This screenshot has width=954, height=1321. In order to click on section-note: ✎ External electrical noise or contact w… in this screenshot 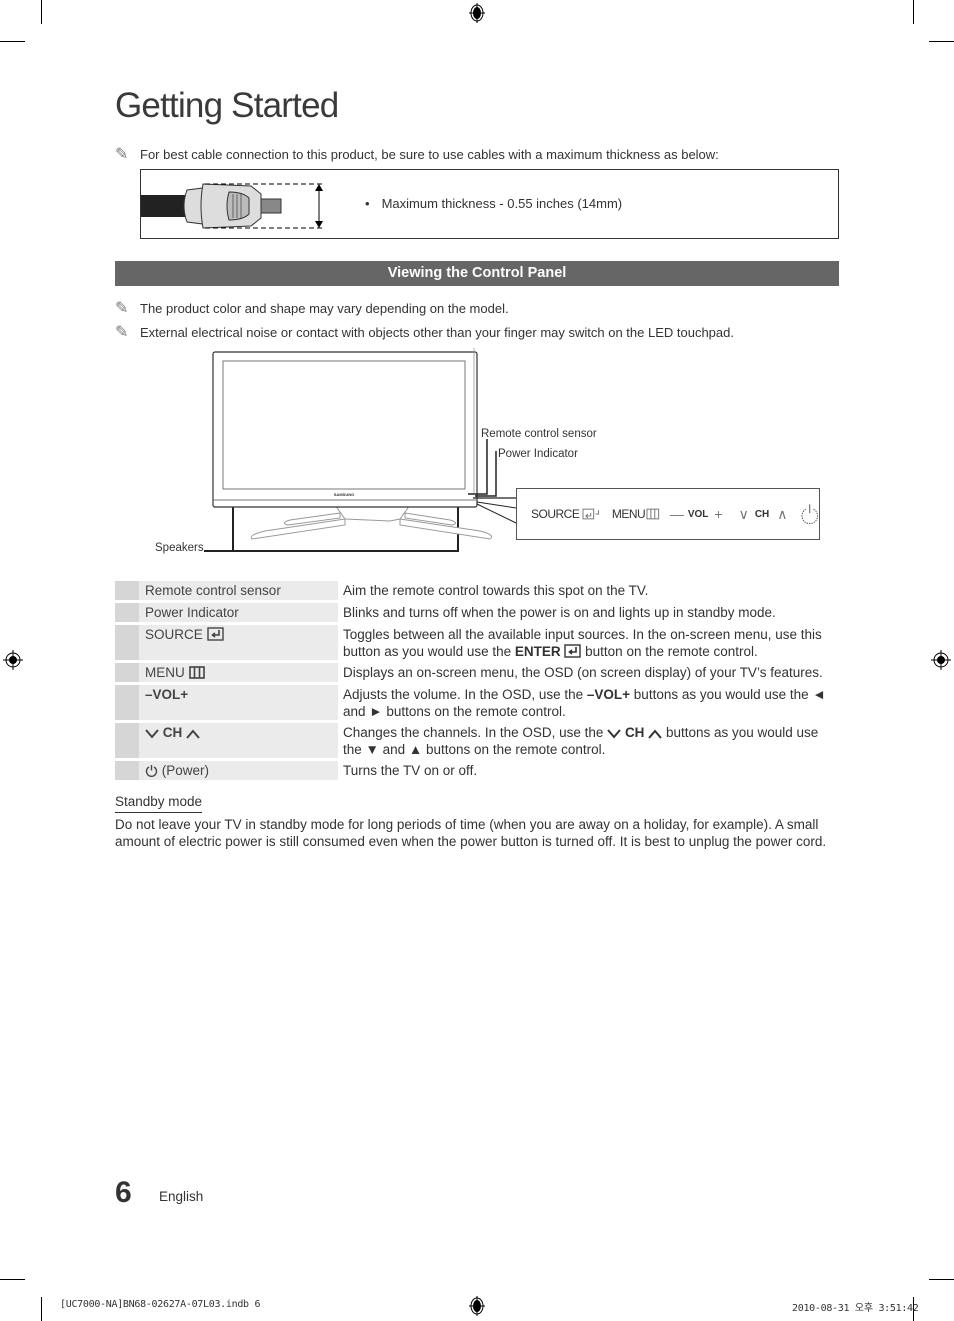, I will do `click(424, 332)`.